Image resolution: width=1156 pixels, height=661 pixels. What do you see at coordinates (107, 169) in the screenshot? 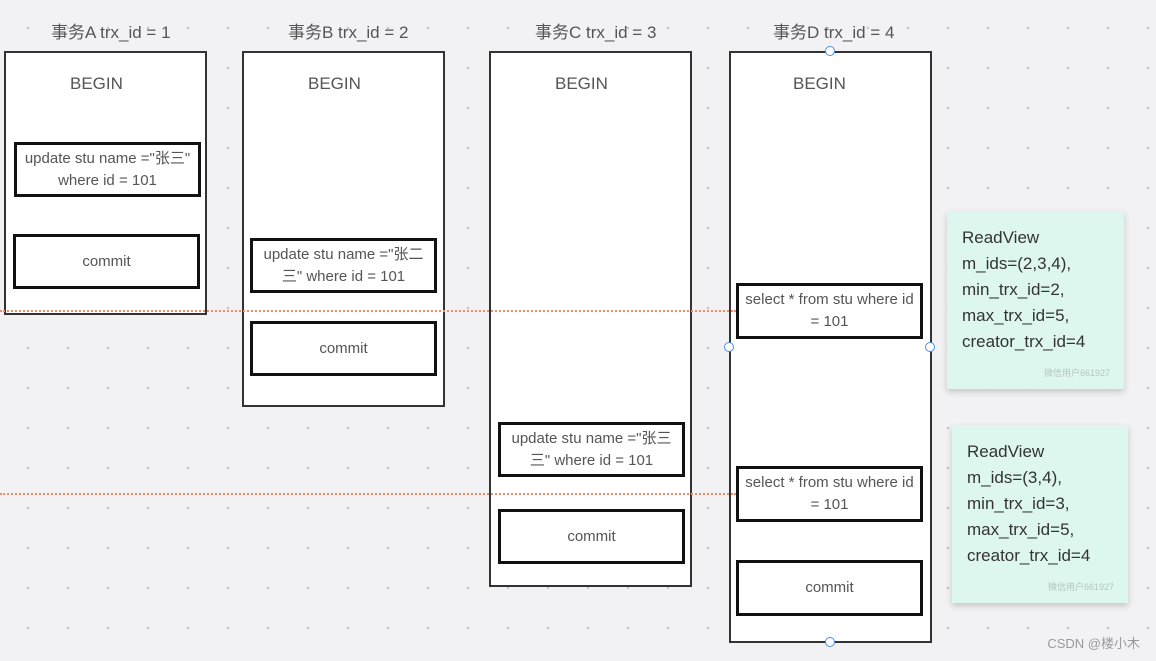
I see `update-statement: update stu name ="张三" where id = 101` at bounding box center [107, 169].